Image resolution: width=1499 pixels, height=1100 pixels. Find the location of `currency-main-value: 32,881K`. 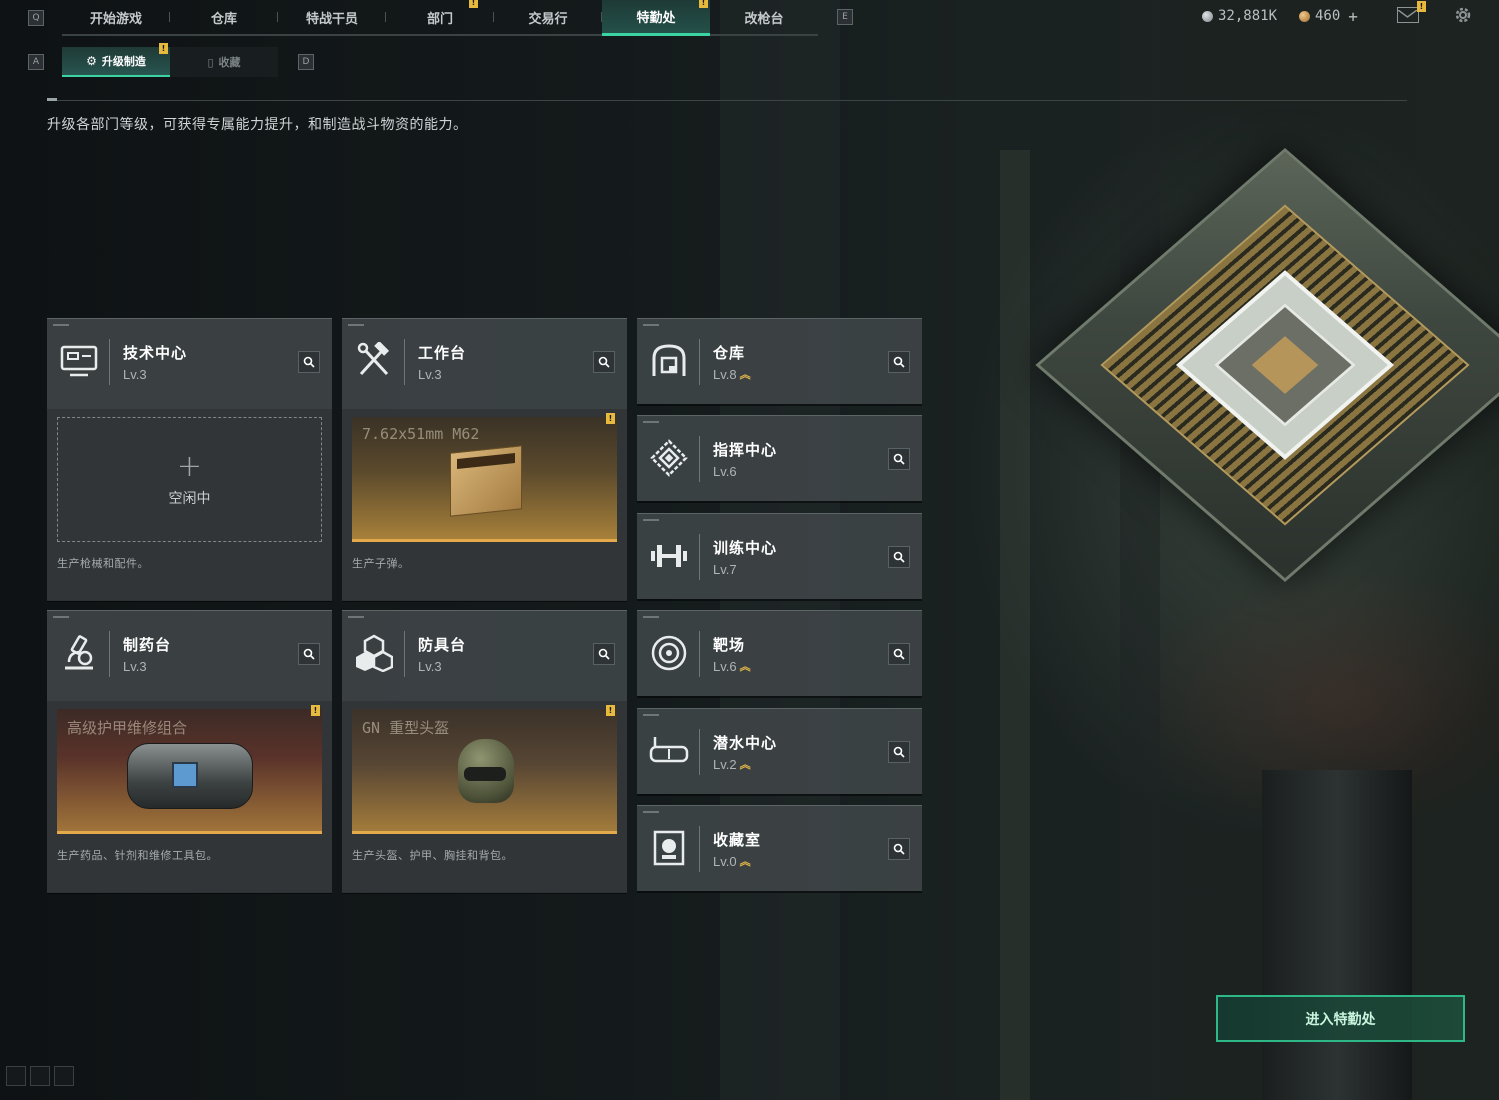

currency-main-value: 32,881K is located at coordinates (1248, 16).